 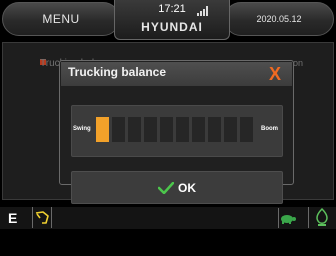 I want to click on close-button: X, so click(x=275, y=74).